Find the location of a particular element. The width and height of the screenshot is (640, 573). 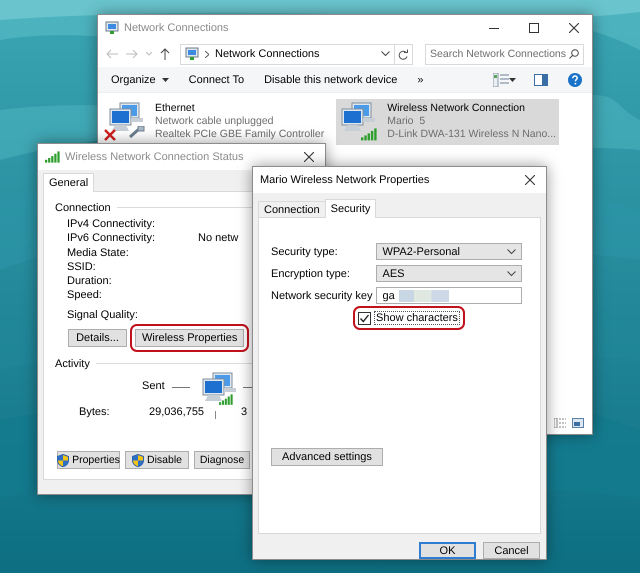

tab: Security is located at coordinates (350, 208).